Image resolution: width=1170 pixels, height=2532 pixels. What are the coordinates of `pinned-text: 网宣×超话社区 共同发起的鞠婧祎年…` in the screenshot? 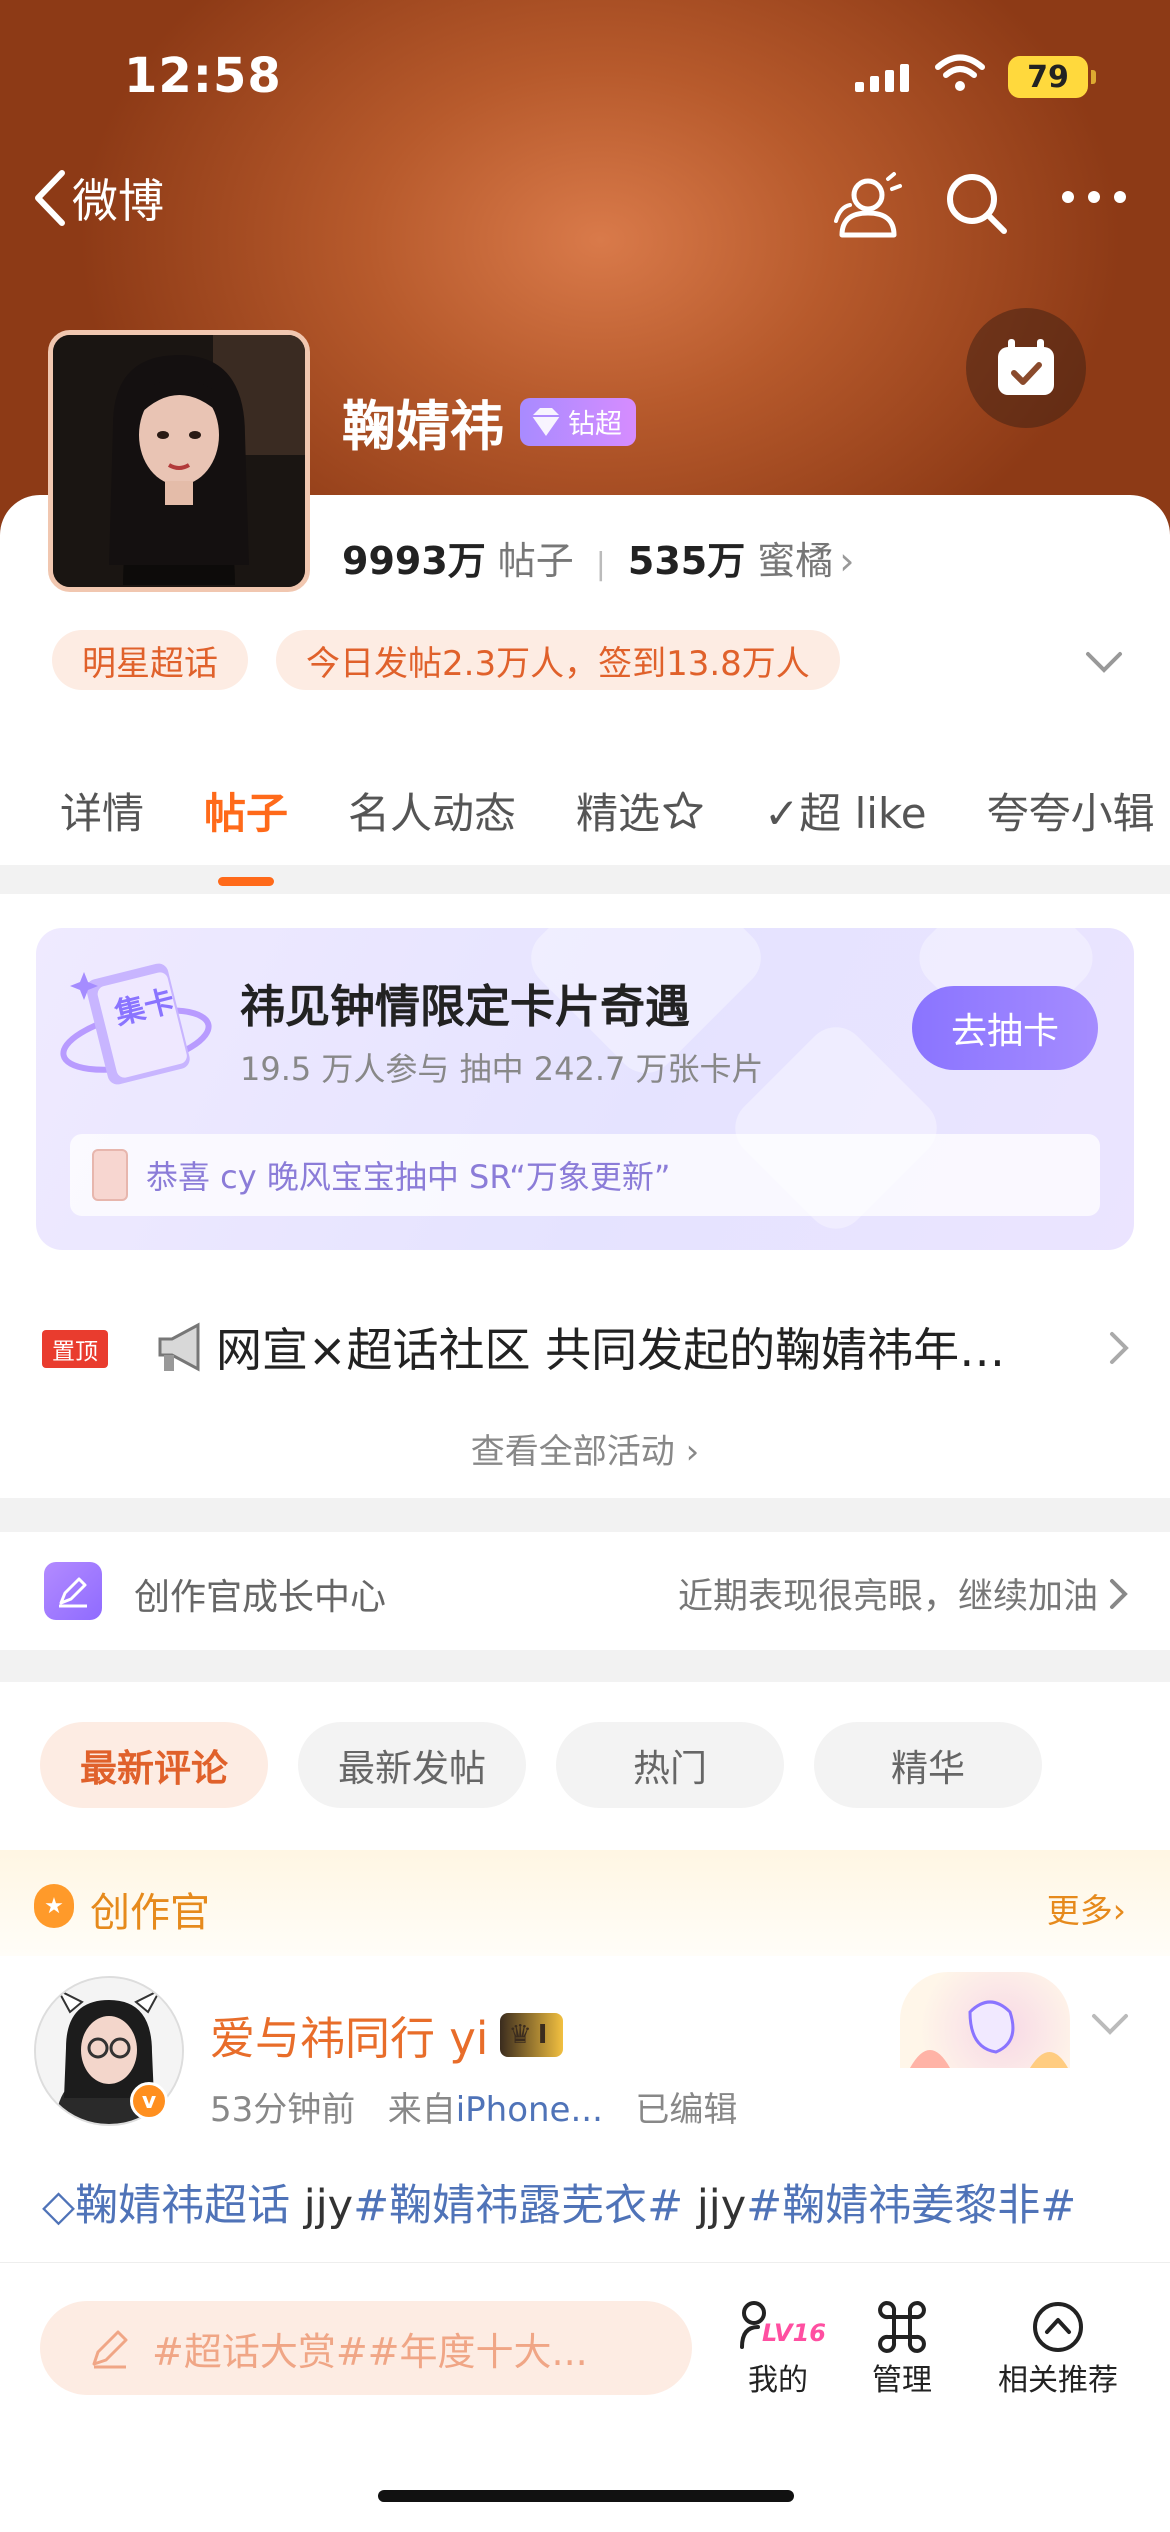 It's located at (611, 1350).